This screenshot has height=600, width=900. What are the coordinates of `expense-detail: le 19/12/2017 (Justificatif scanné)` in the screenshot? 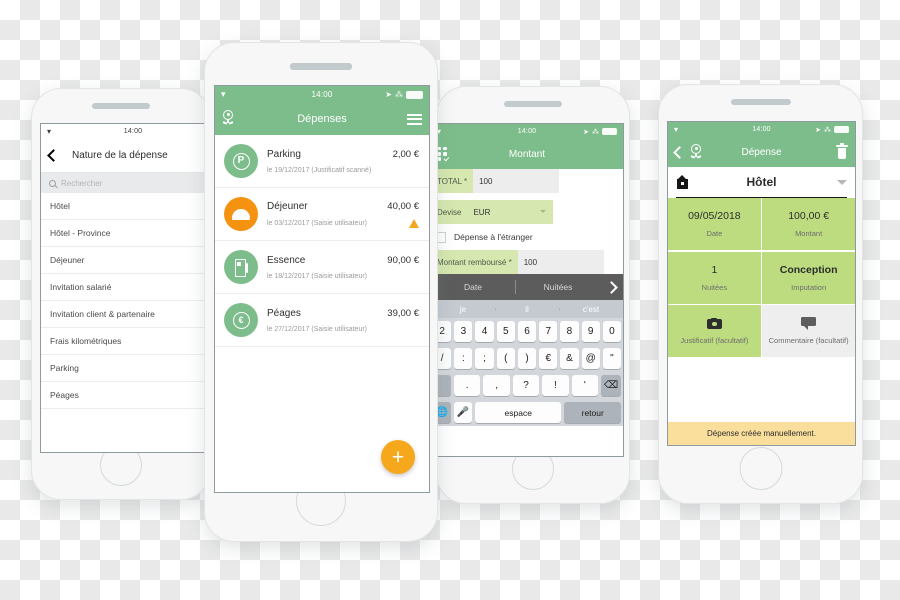 It's located at (319, 170).